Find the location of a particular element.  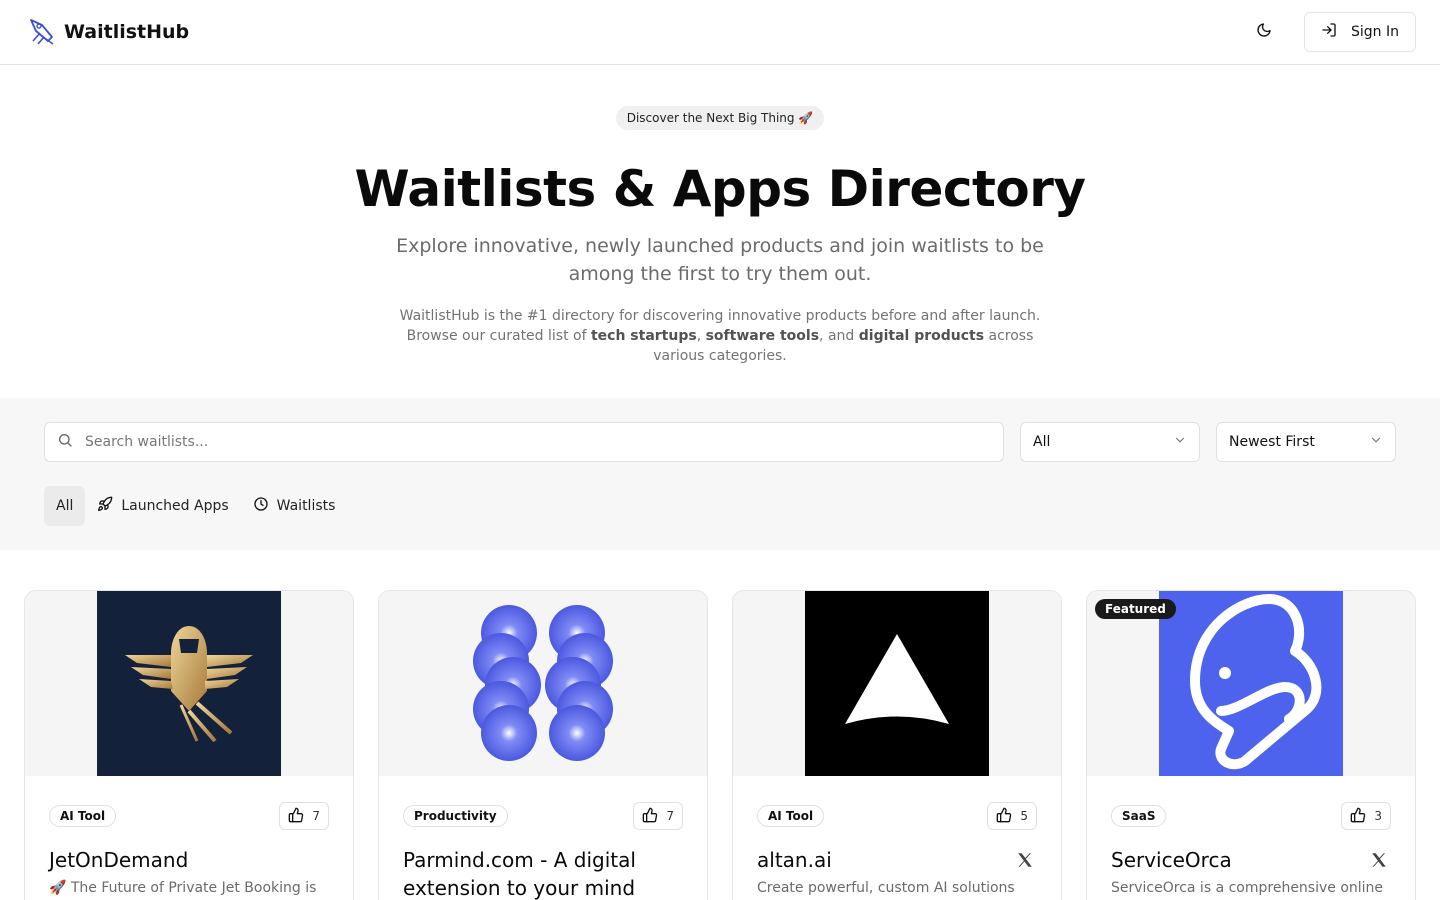

page-title: Waitlists & Apps Directory is located at coordinates (720, 189).